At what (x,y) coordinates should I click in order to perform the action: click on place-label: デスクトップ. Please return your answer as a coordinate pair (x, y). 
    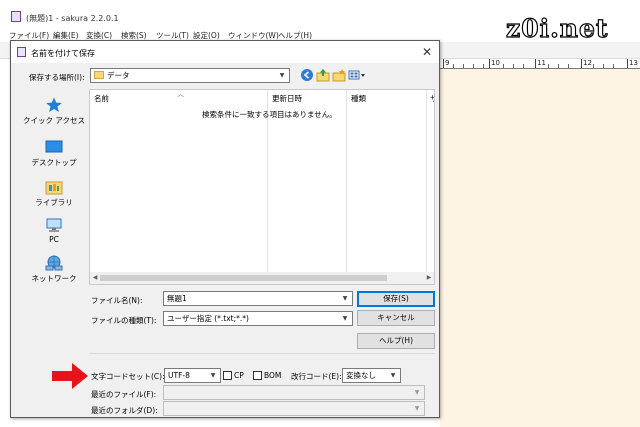
    Looking at the image, I should click on (54, 162).